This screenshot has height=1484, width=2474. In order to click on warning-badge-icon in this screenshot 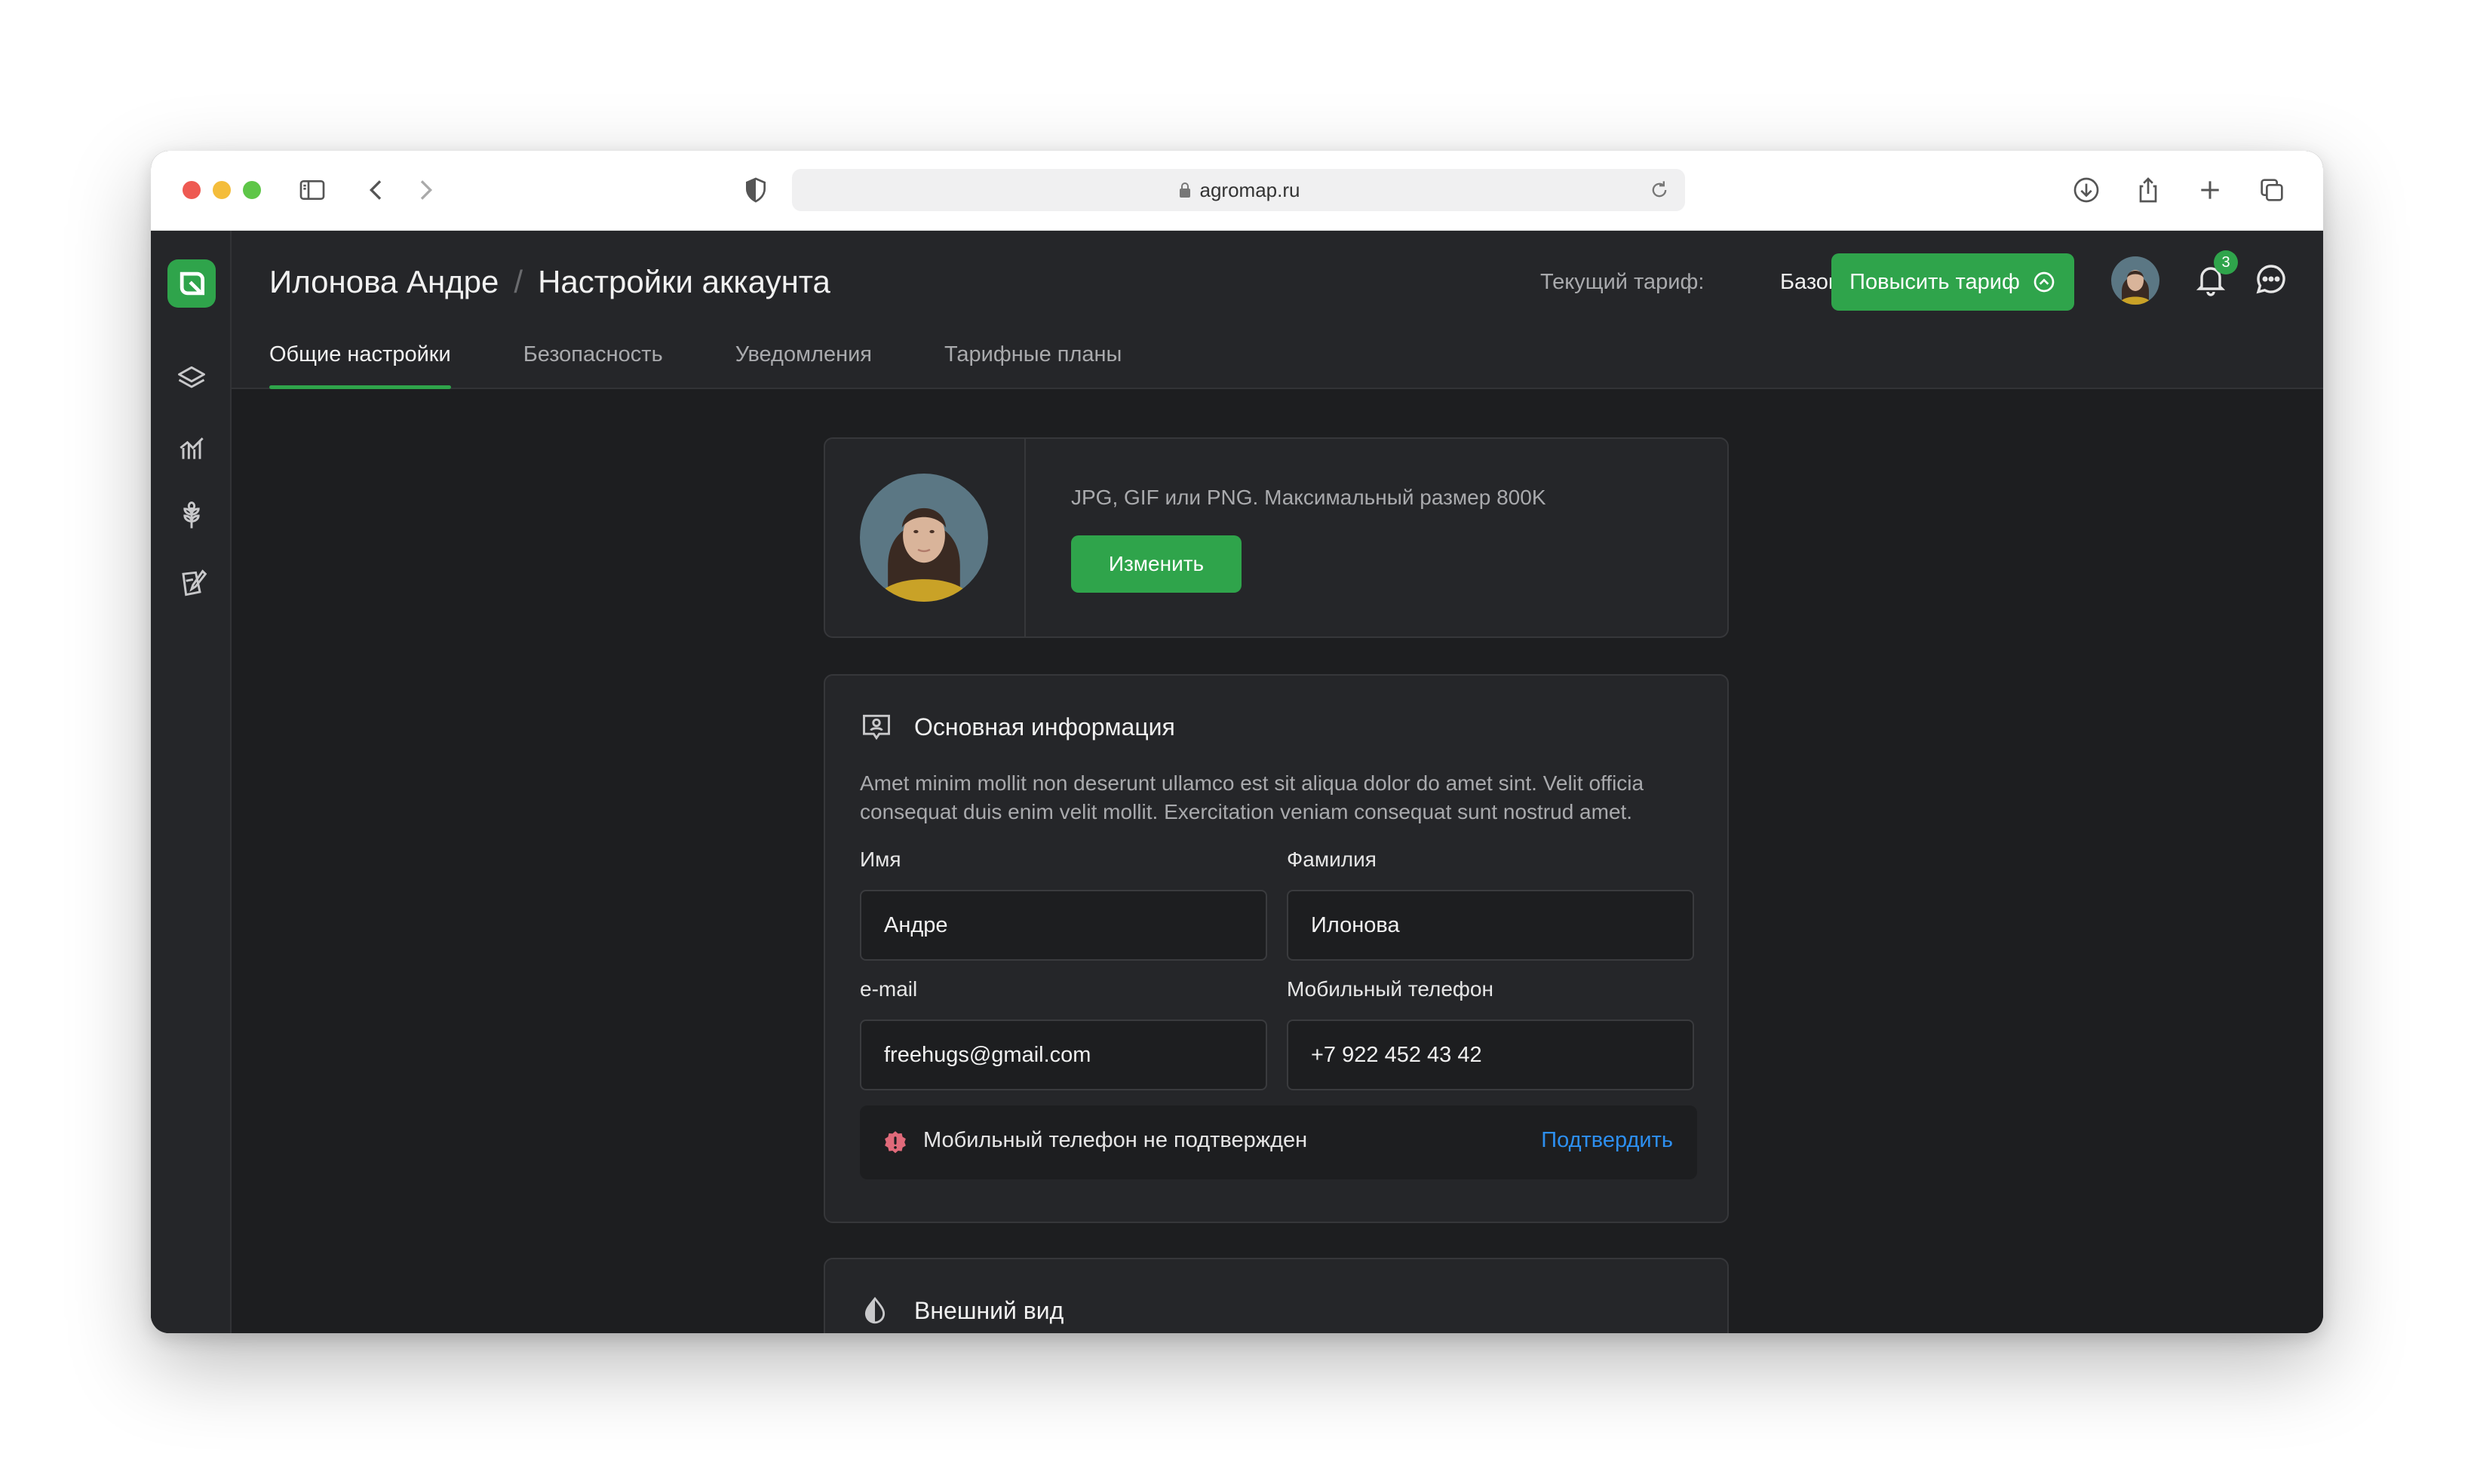, I will do `click(896, 1142)`.